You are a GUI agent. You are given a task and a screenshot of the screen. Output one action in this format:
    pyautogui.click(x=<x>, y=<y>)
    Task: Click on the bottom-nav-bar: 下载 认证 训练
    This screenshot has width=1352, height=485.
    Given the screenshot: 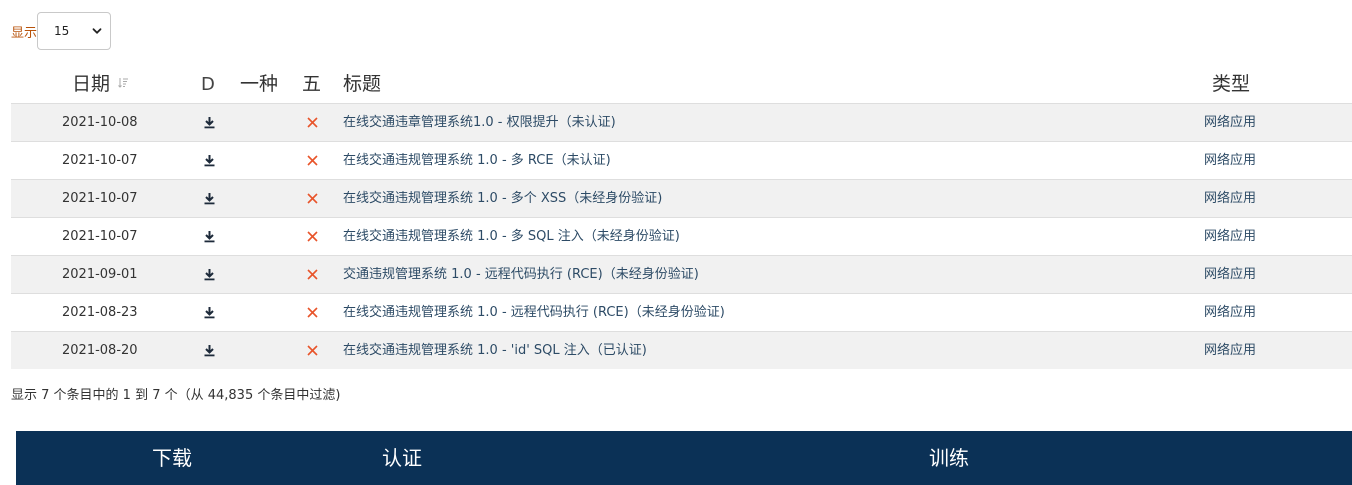 What is the action you would take?
    pyautogui.click(x=684, y=458)
    